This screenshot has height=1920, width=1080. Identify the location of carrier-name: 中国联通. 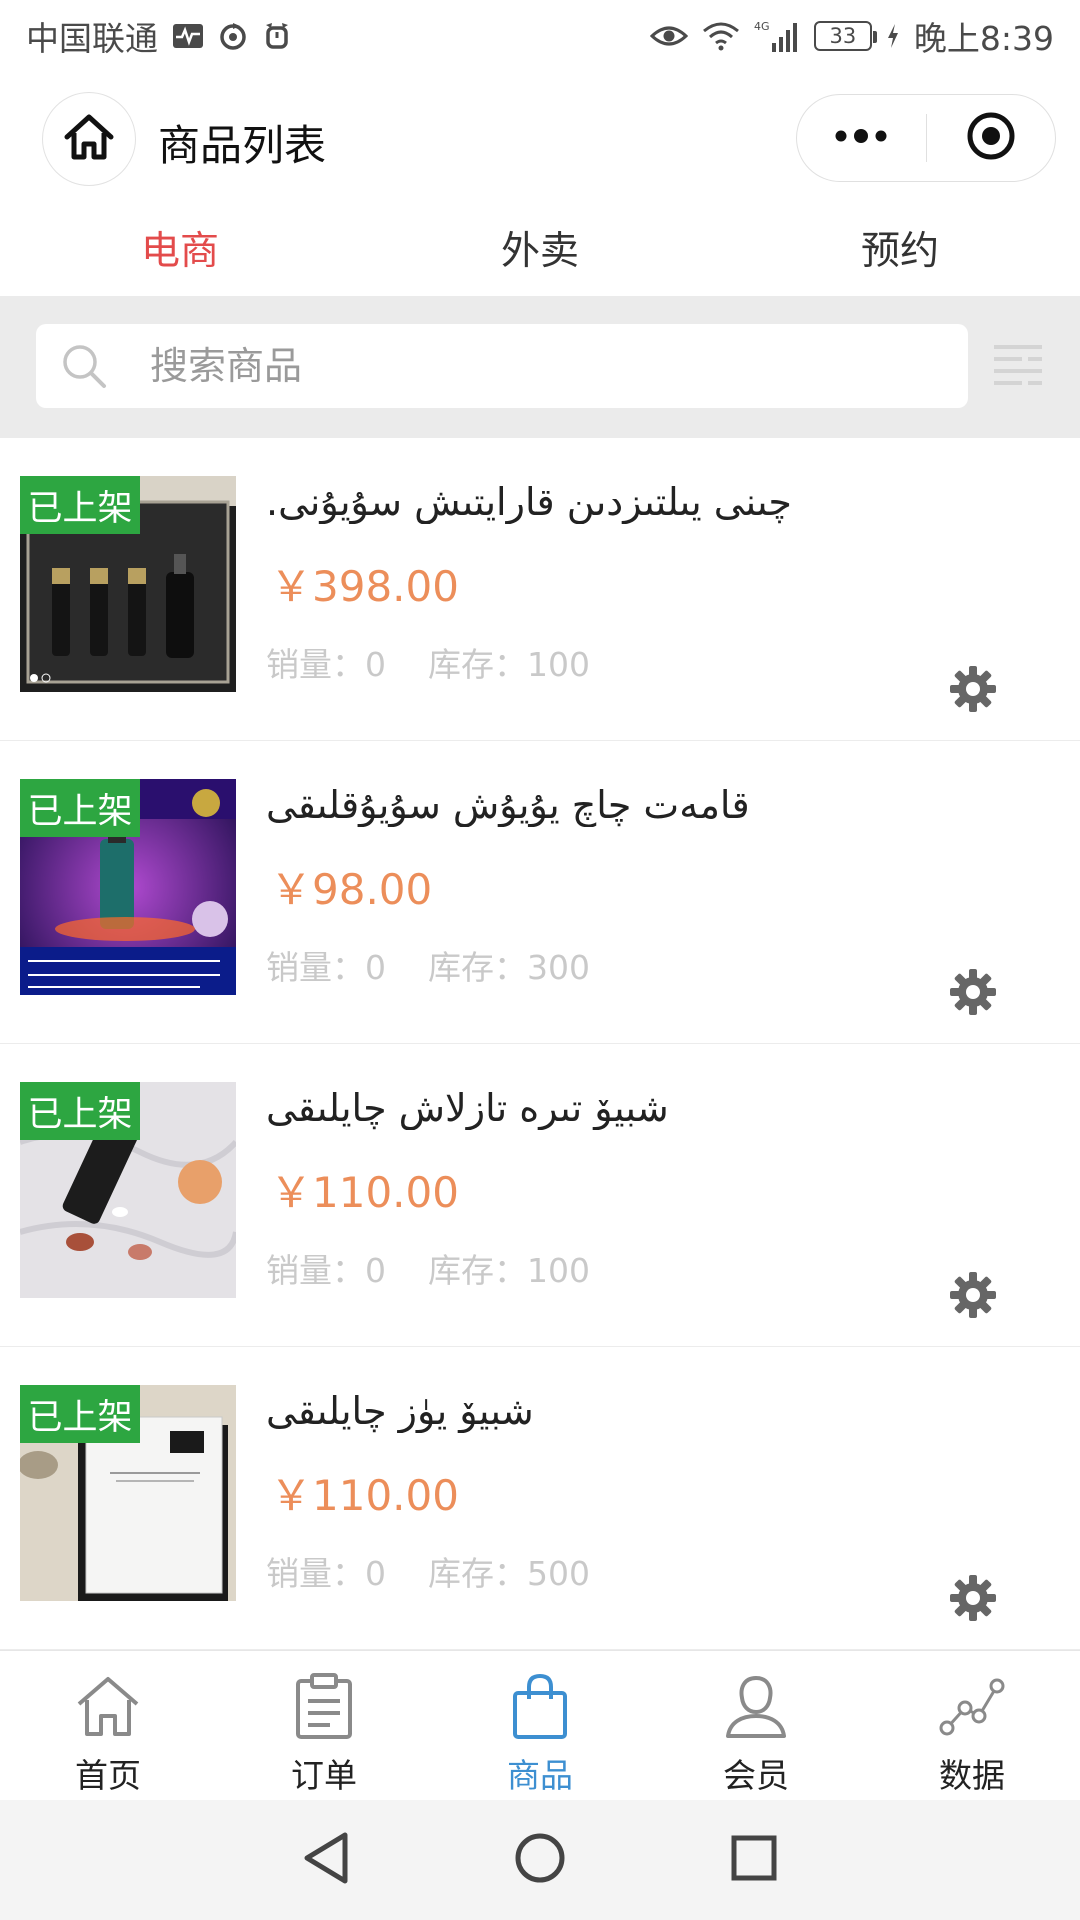
(92, 38).